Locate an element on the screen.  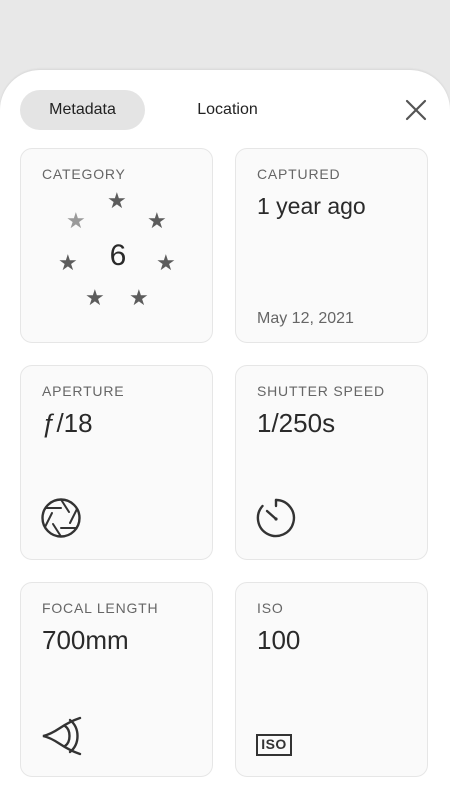
aperture-card: APERTURE ƒ/18 is located at coordinates (116, 462).